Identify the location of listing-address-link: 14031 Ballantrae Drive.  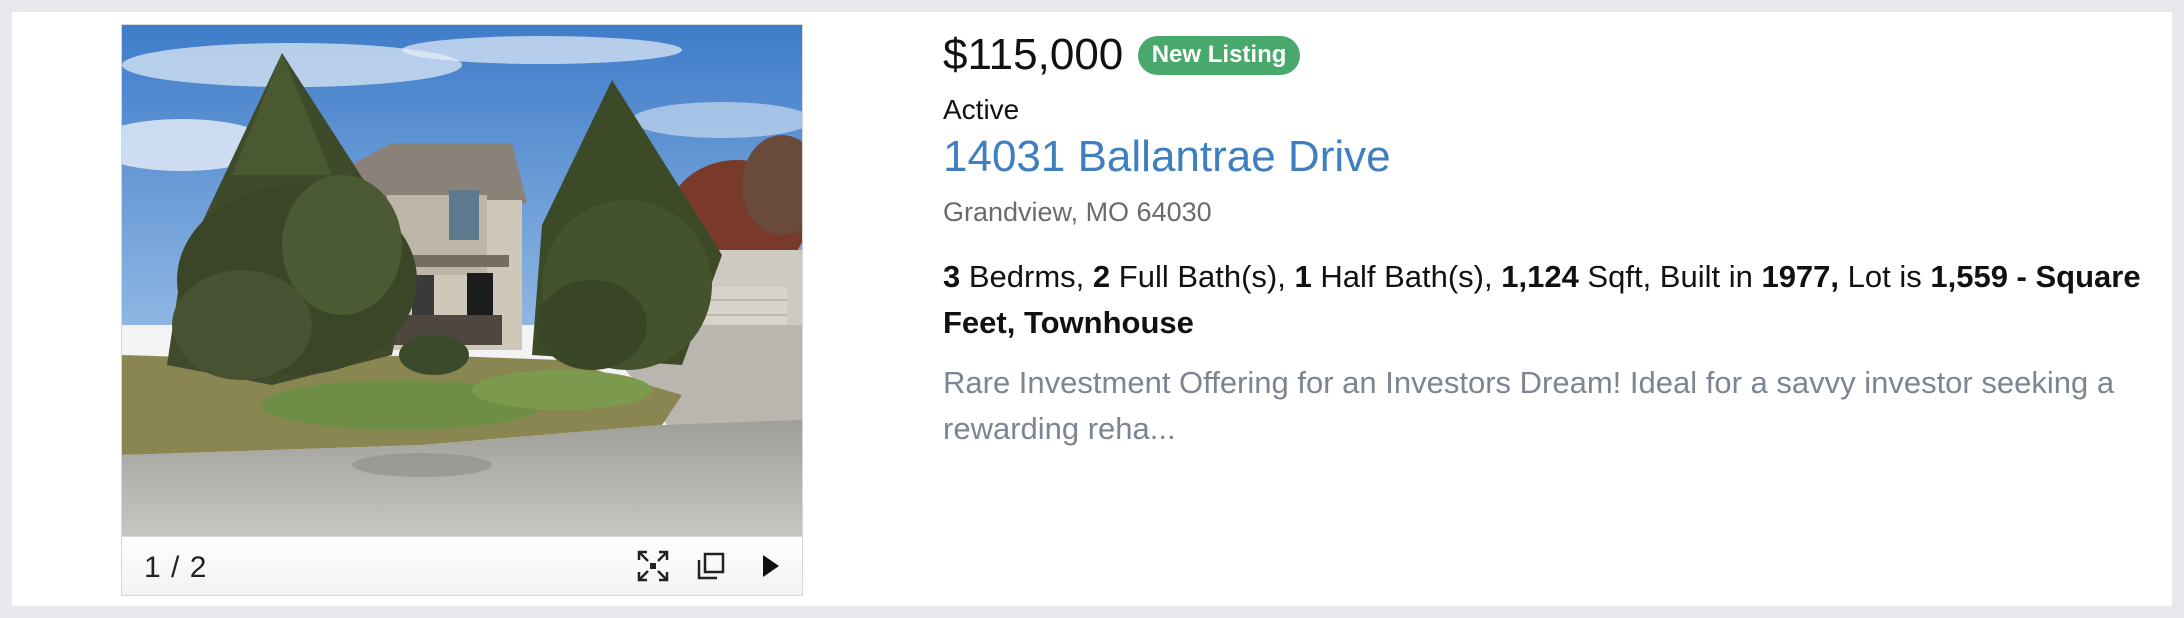
(1167, 157).